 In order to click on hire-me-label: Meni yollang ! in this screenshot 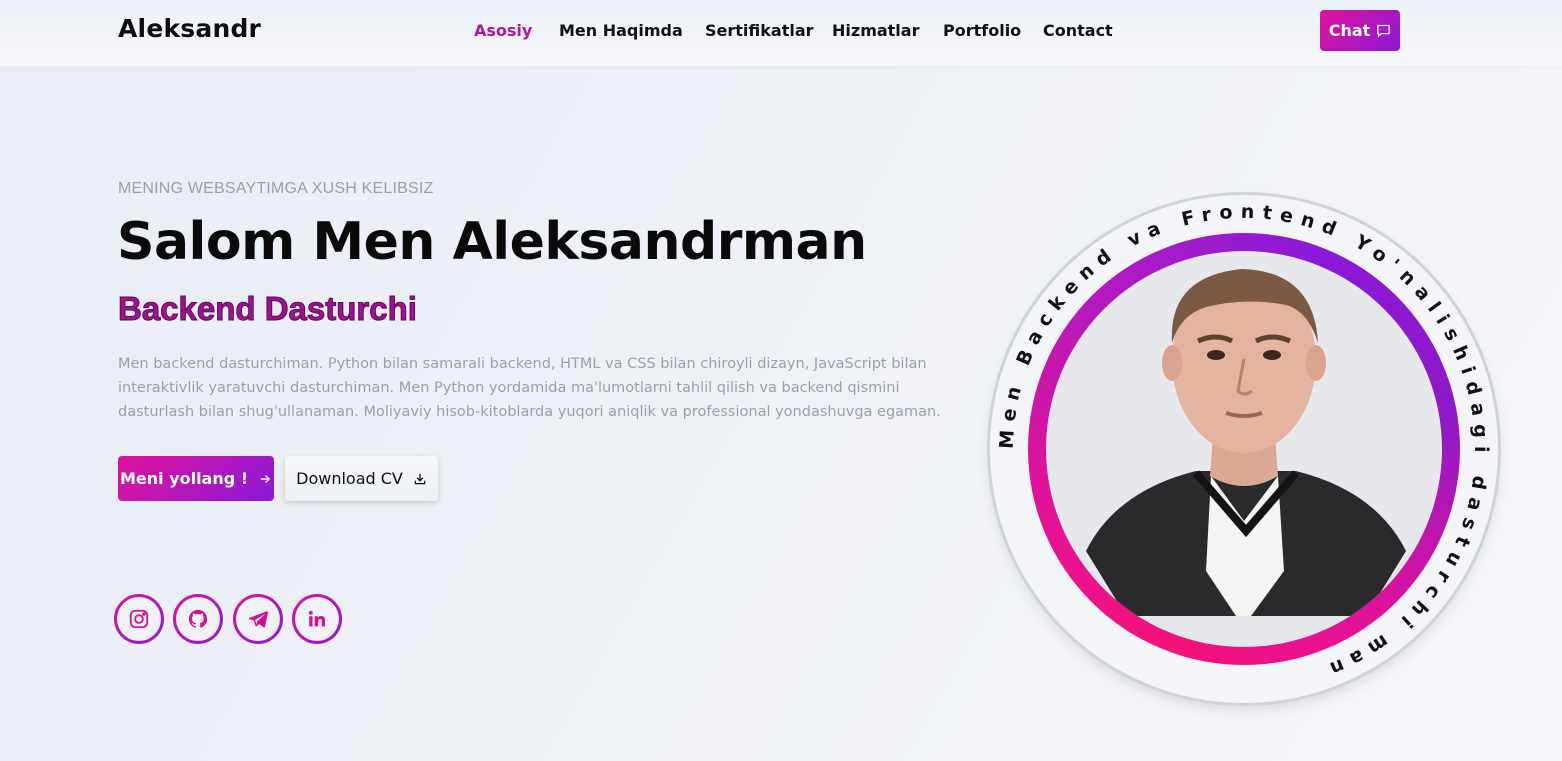, I will do `click(184, 478)`.